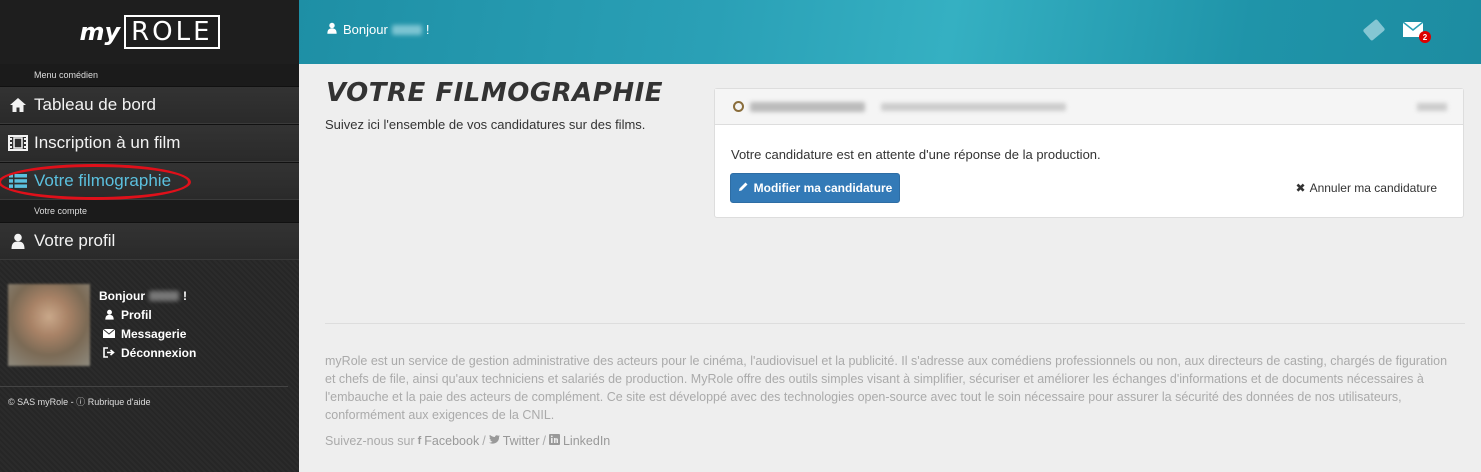 The height and width of the screenshot is (472, 1481). I want to click on logo-role: ROLE, so click(172, 32).